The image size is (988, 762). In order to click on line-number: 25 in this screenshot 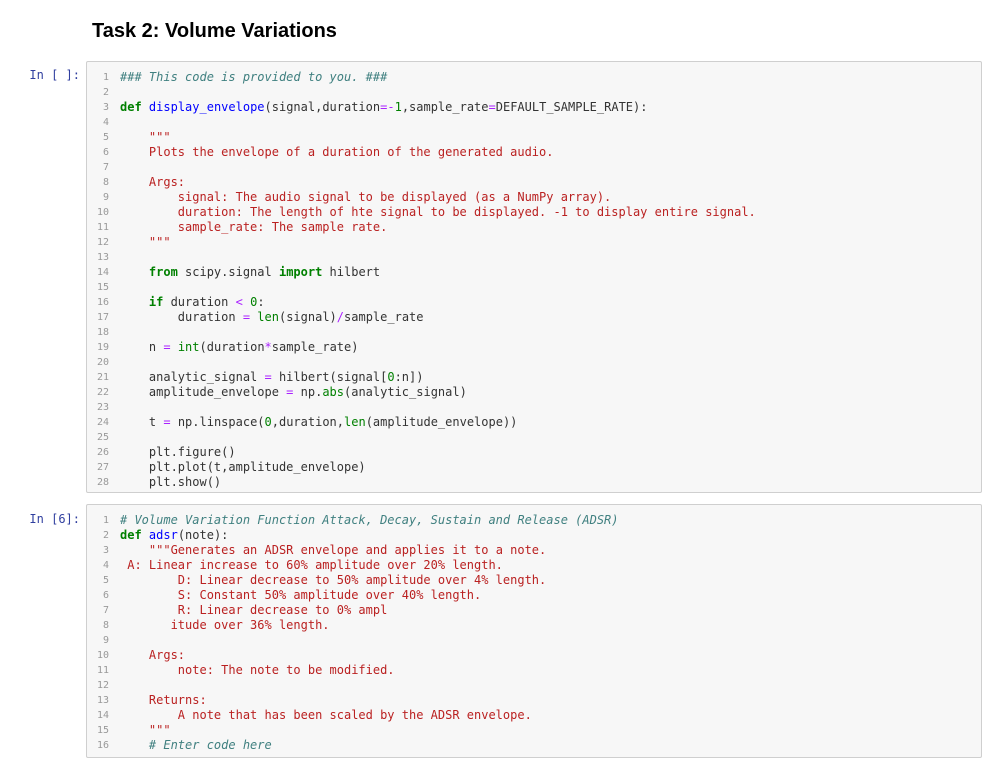, I will do `click(102, 437)`.